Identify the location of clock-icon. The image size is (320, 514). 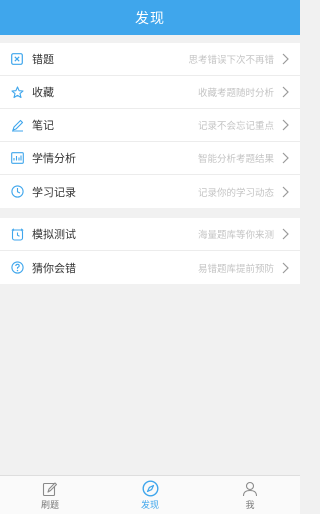
(17, 192).